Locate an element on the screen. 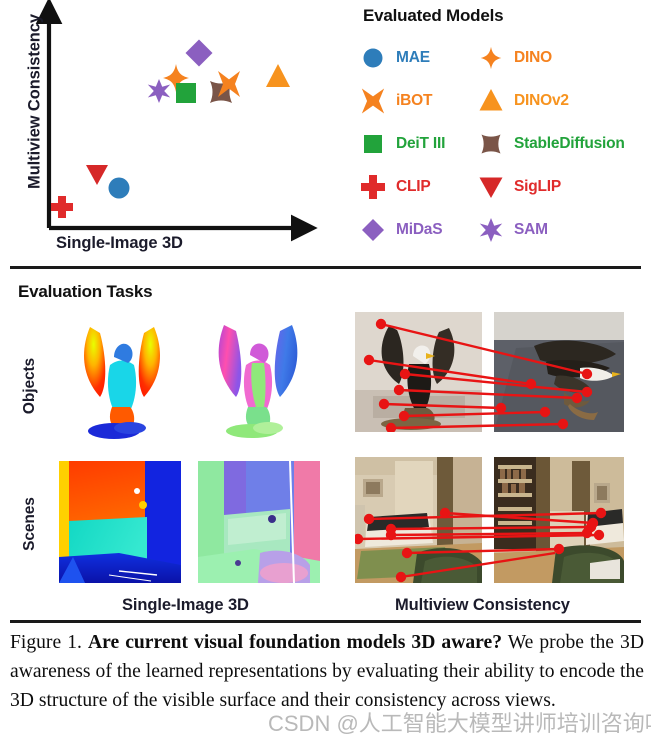  diamond-icon is located at coordinates (373, 230).